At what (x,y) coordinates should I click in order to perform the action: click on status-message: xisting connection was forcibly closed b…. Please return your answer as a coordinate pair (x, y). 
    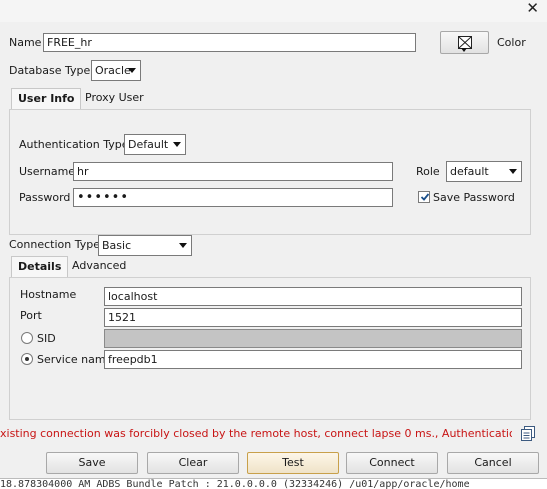
    Looking at the image, I should click on (256, 433).